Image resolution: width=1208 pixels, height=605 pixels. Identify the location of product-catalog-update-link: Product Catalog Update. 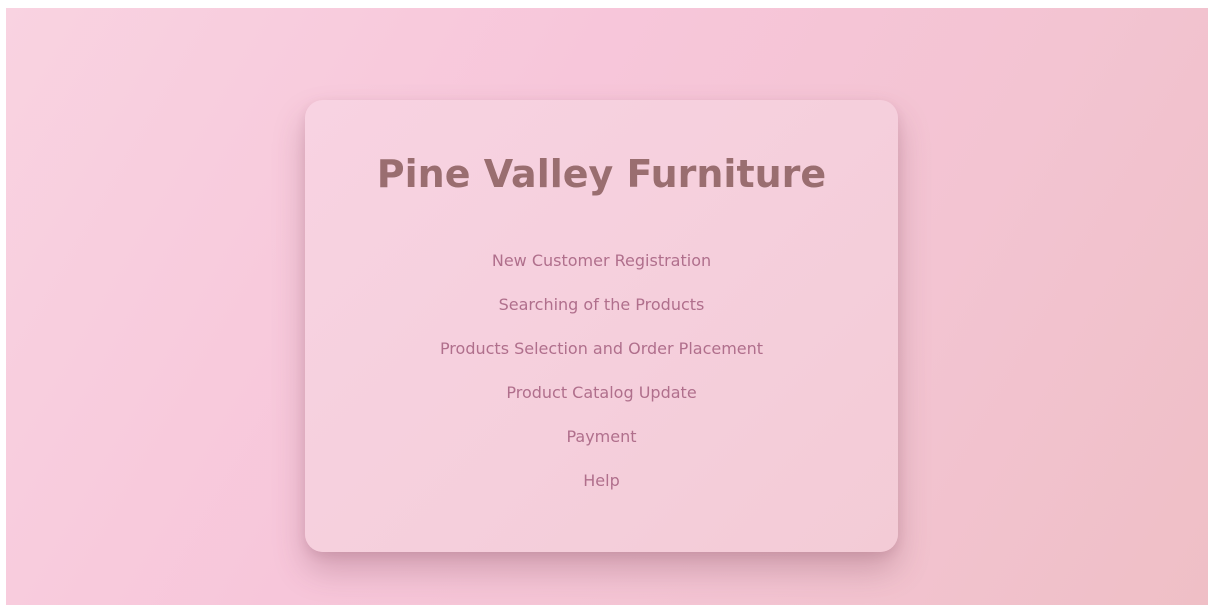
(601, 392).